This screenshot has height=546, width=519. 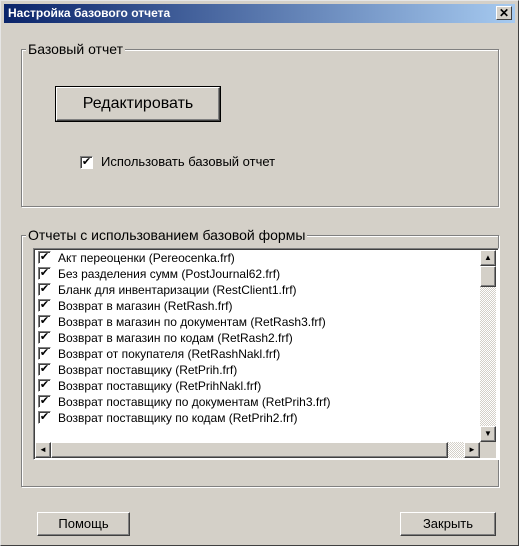 What do you see at coordinates (257, 258) in the screenshot?
I see `list-item: ✔ Акт переоценки (Pereocenka.frf)` at bounding box center [257, 258].